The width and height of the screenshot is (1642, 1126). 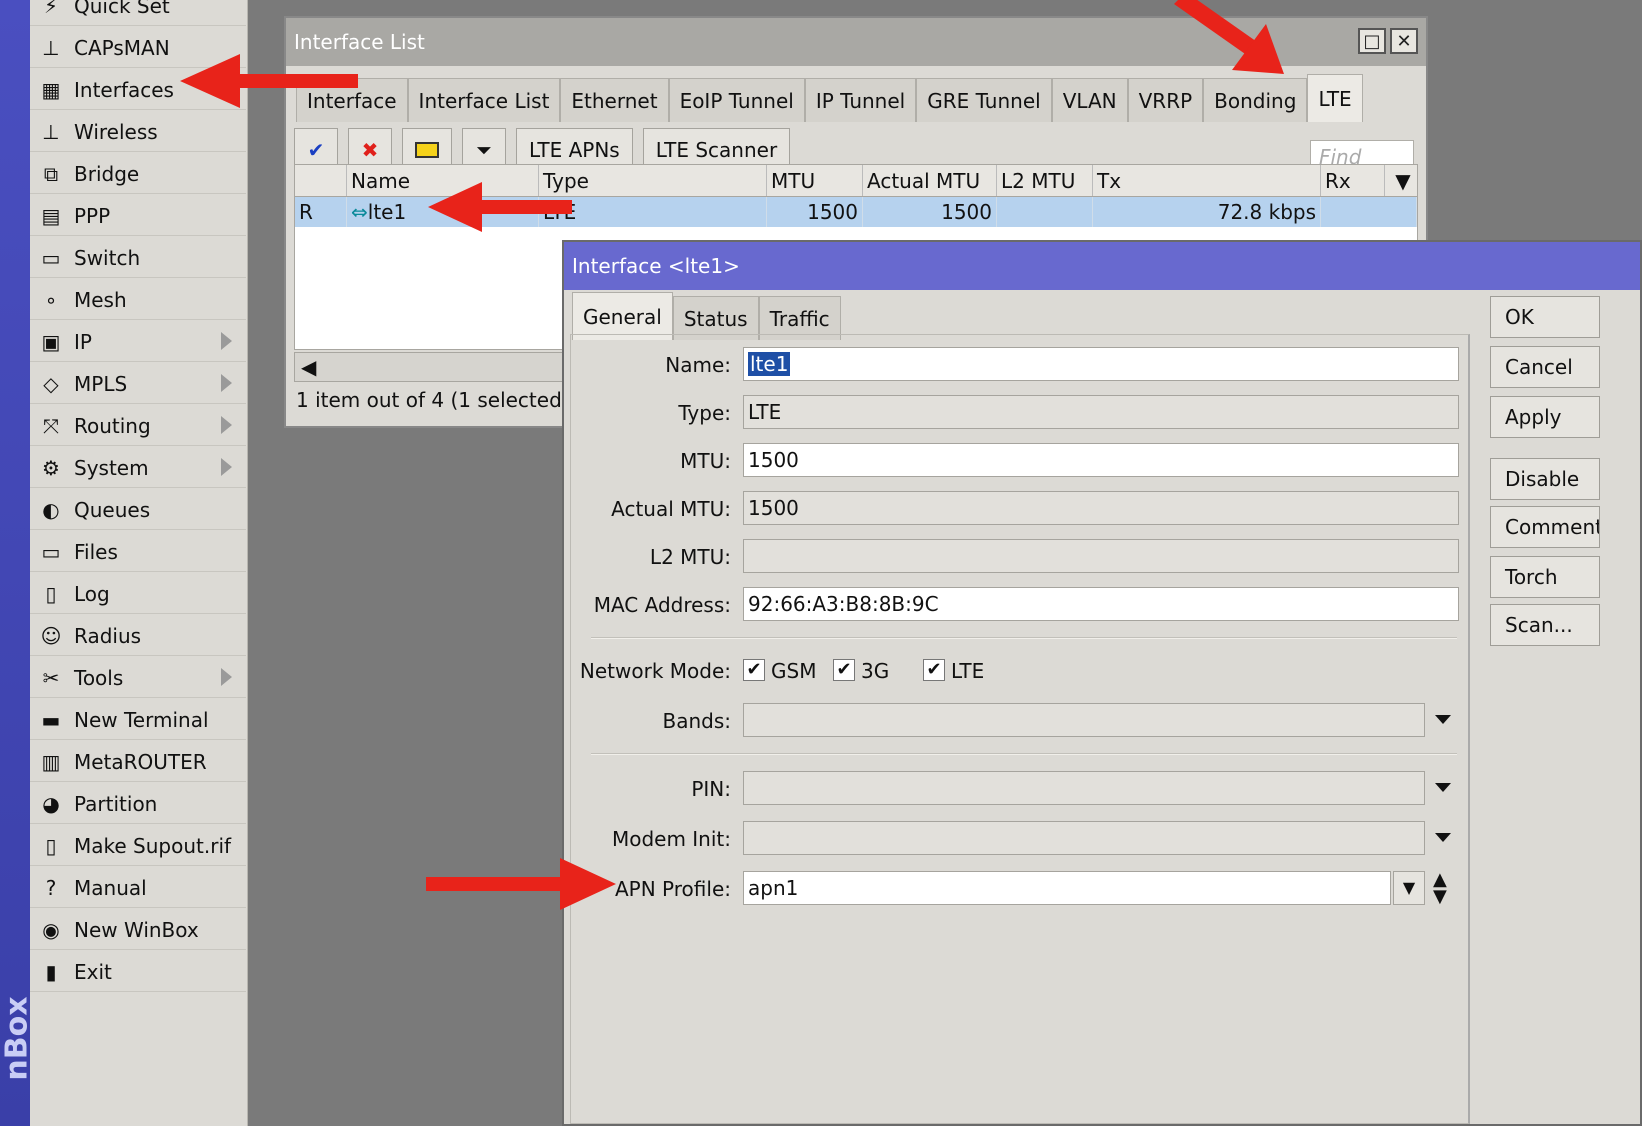 I want to click on sidebar-item-label: Bridge, so click(x=107, y=173).